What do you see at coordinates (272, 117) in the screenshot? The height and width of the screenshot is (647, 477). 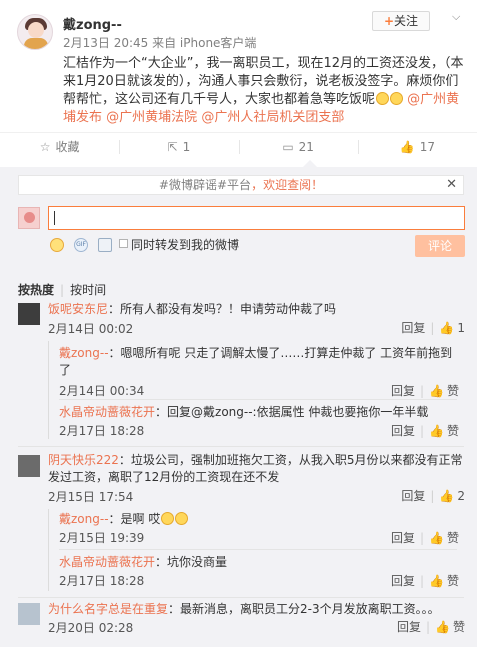 I see `mention-link: @广州人社局机关团支部` at bounding box center [272, 117].